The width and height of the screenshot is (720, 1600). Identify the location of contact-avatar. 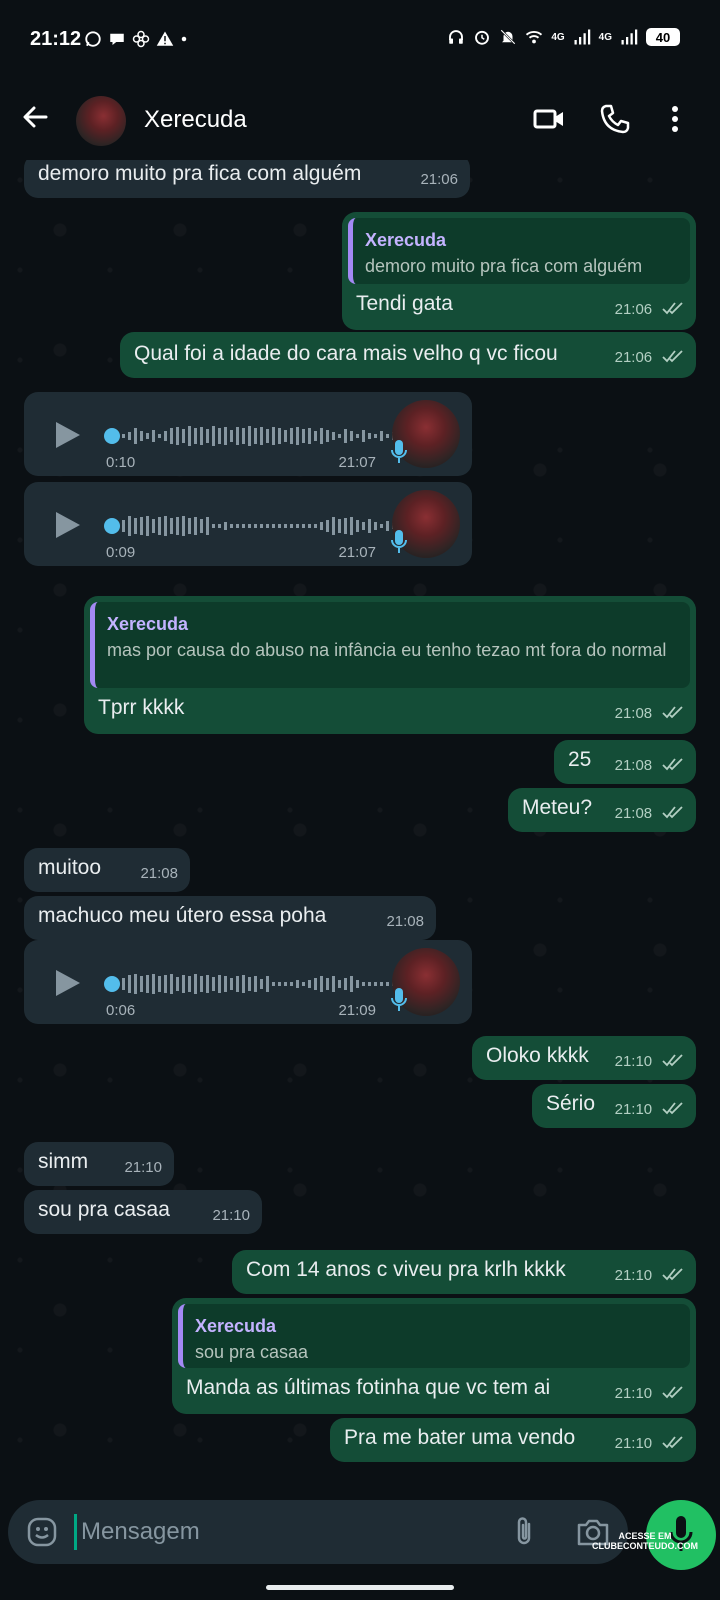
(101, 121).